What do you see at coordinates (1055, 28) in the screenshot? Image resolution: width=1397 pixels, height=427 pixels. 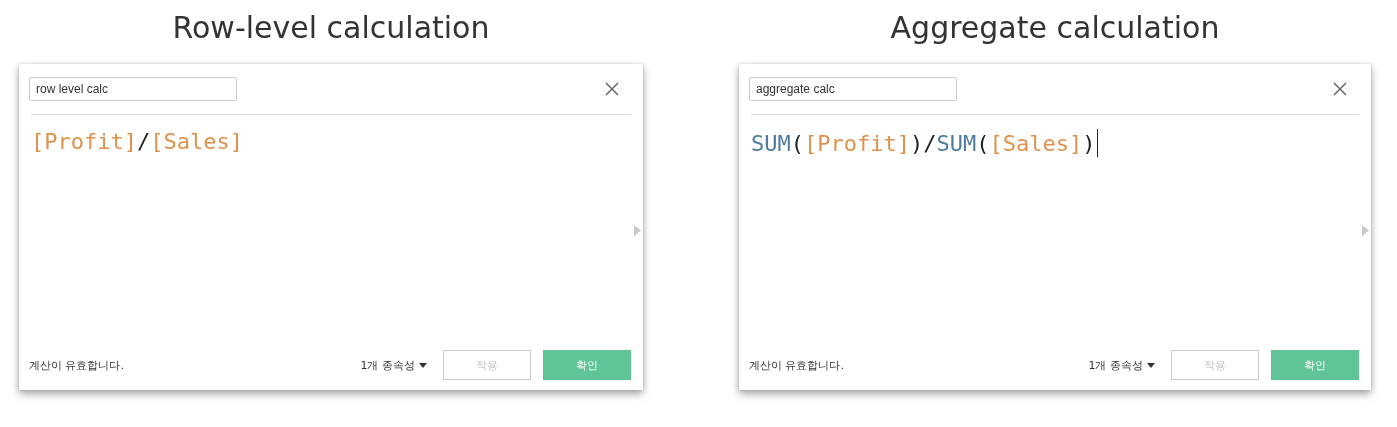 I see `slide-heading: Aggregate calculation` at bounding box center [1055, 28].